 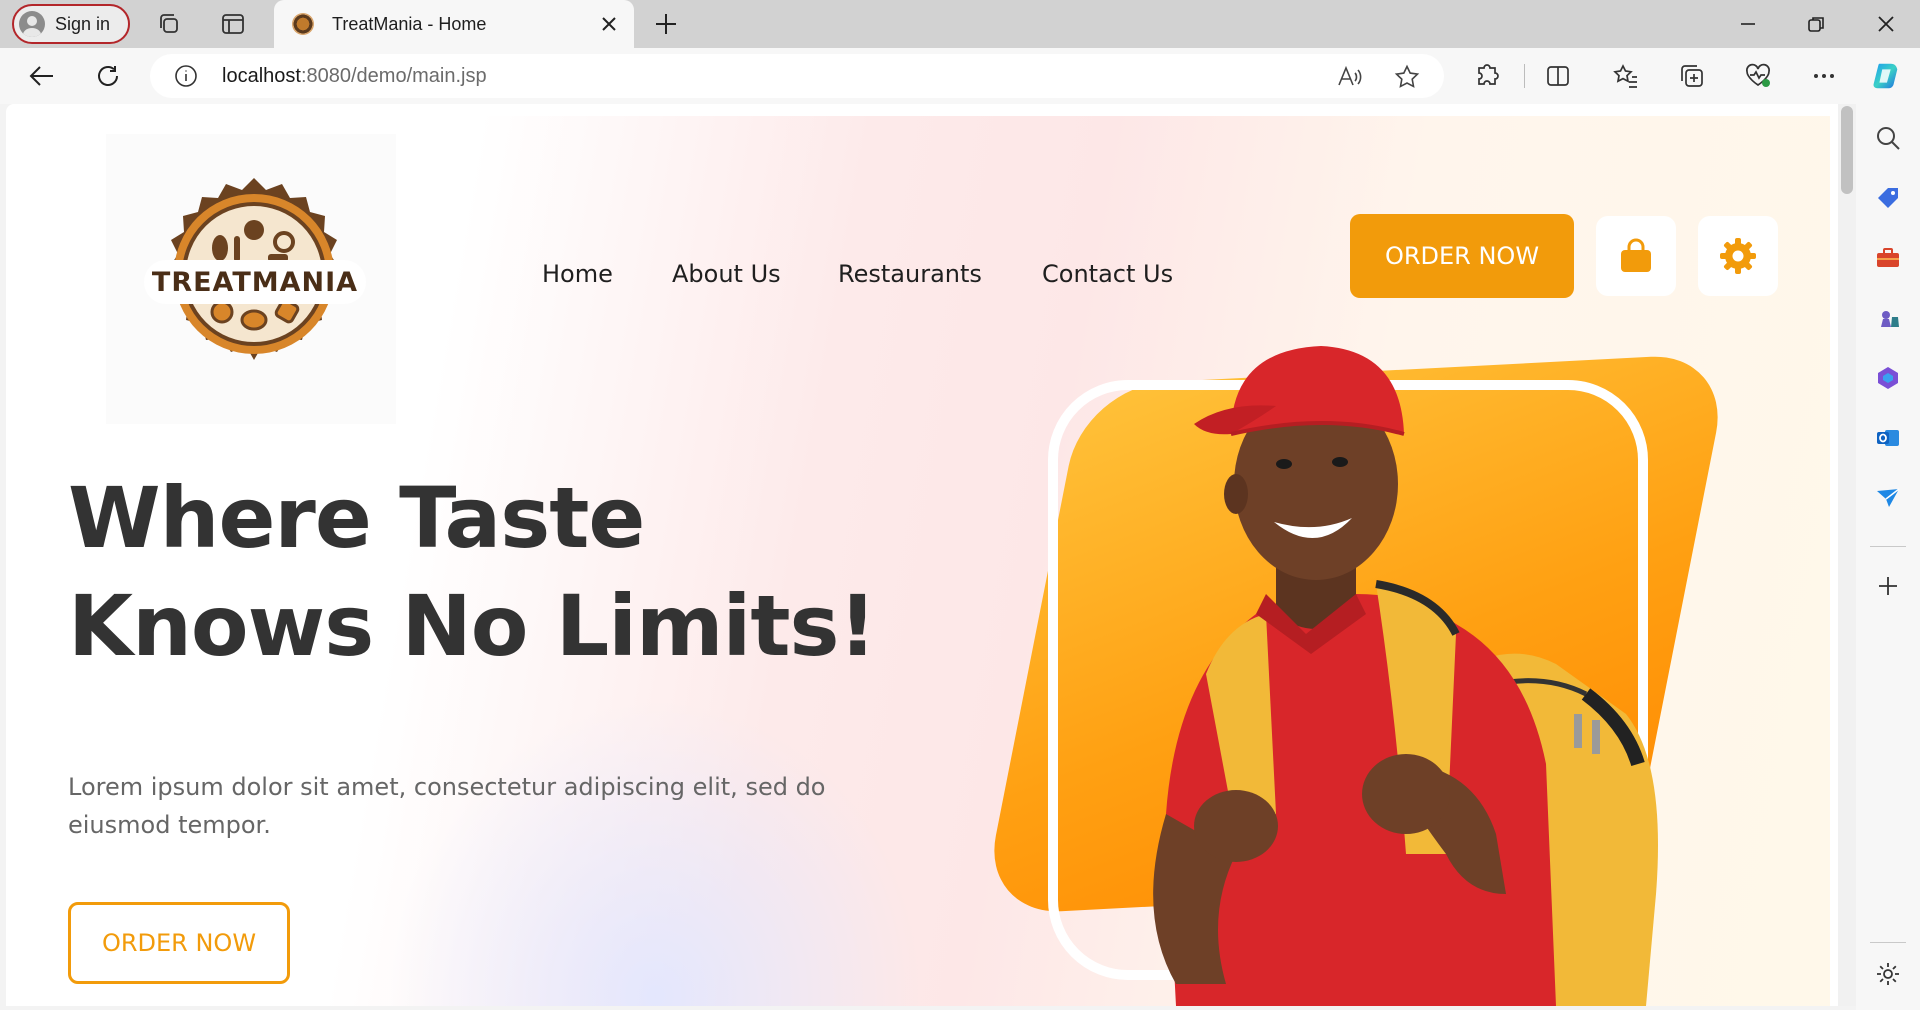 I want to click on browser-essentials-heart-icon, so click(x=1758, y=76).